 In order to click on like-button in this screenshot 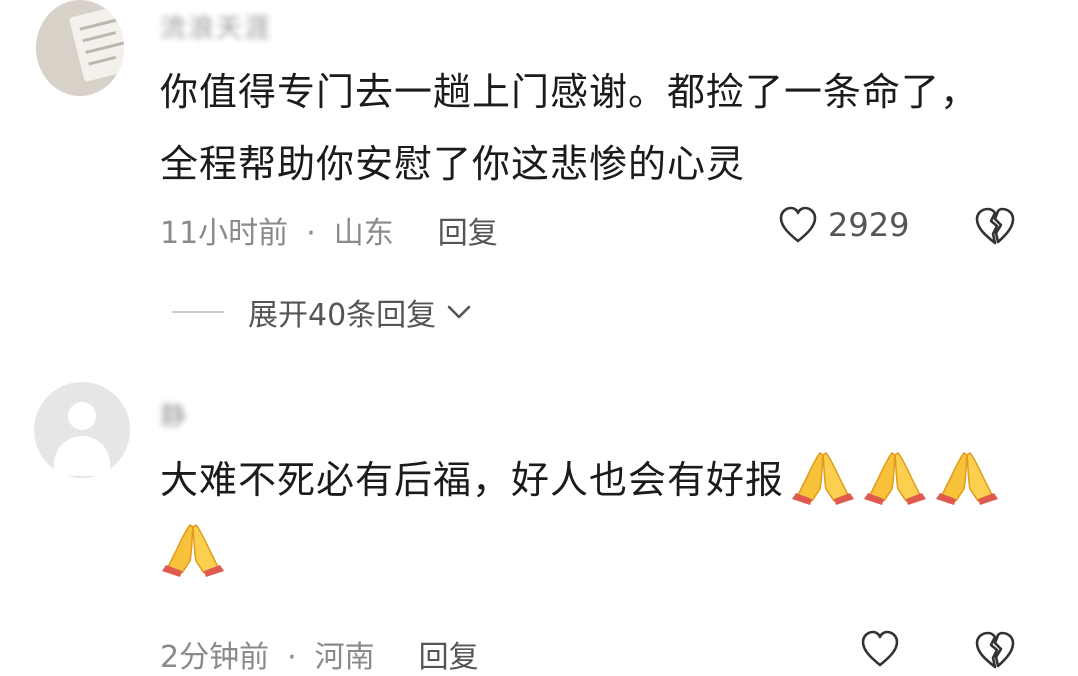, I will do `click(885, 649)`.